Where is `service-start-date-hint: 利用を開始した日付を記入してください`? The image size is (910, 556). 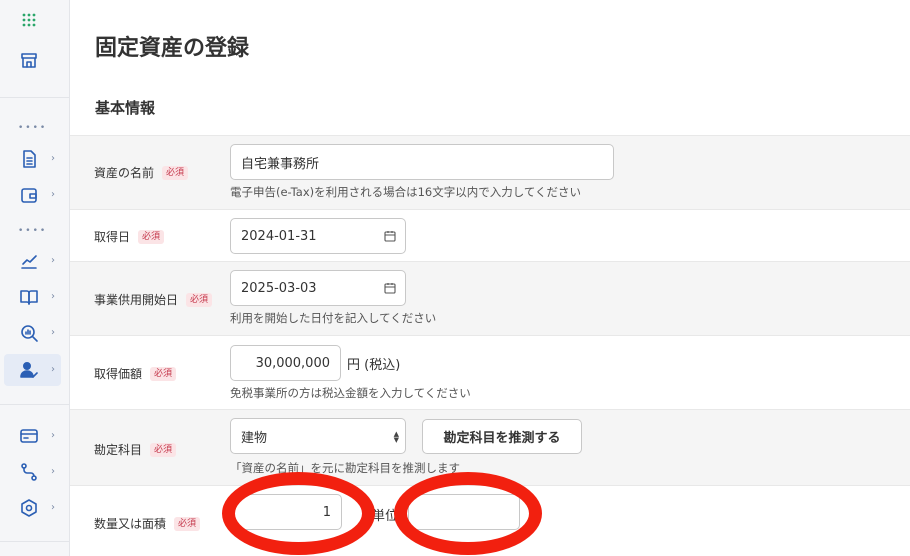
service-start-date-hint: 利用を開始した日付を記入してください is located at coordinates (333, 318).